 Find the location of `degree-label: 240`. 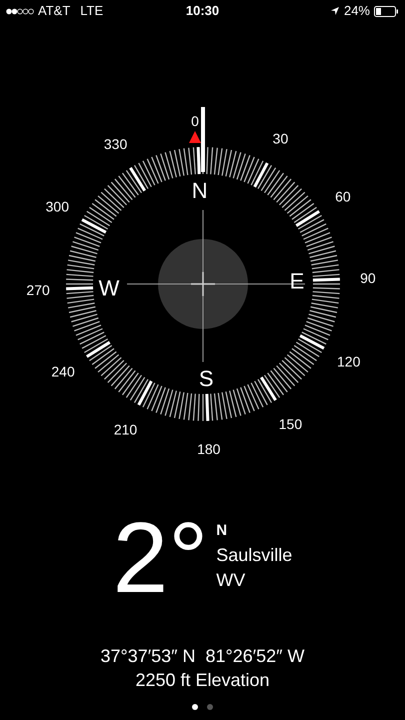

degree-label: 240 is located at coordinates (63, 371).